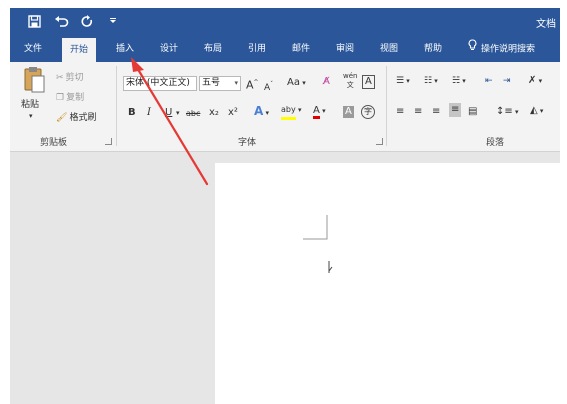 Image resolution: width=567 pixels, height=404 pixels. What do you see at coordinates (170, 121) in the screenshot?
I see `annotation-arrow` at bounding box center [170, 121].